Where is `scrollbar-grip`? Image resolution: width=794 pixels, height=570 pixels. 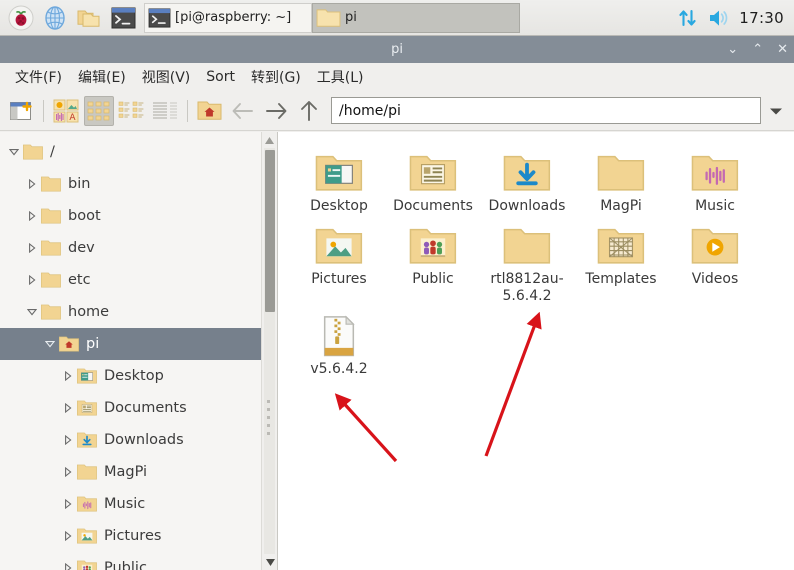 scrollbar-grip is located at coordinates (269, 417).